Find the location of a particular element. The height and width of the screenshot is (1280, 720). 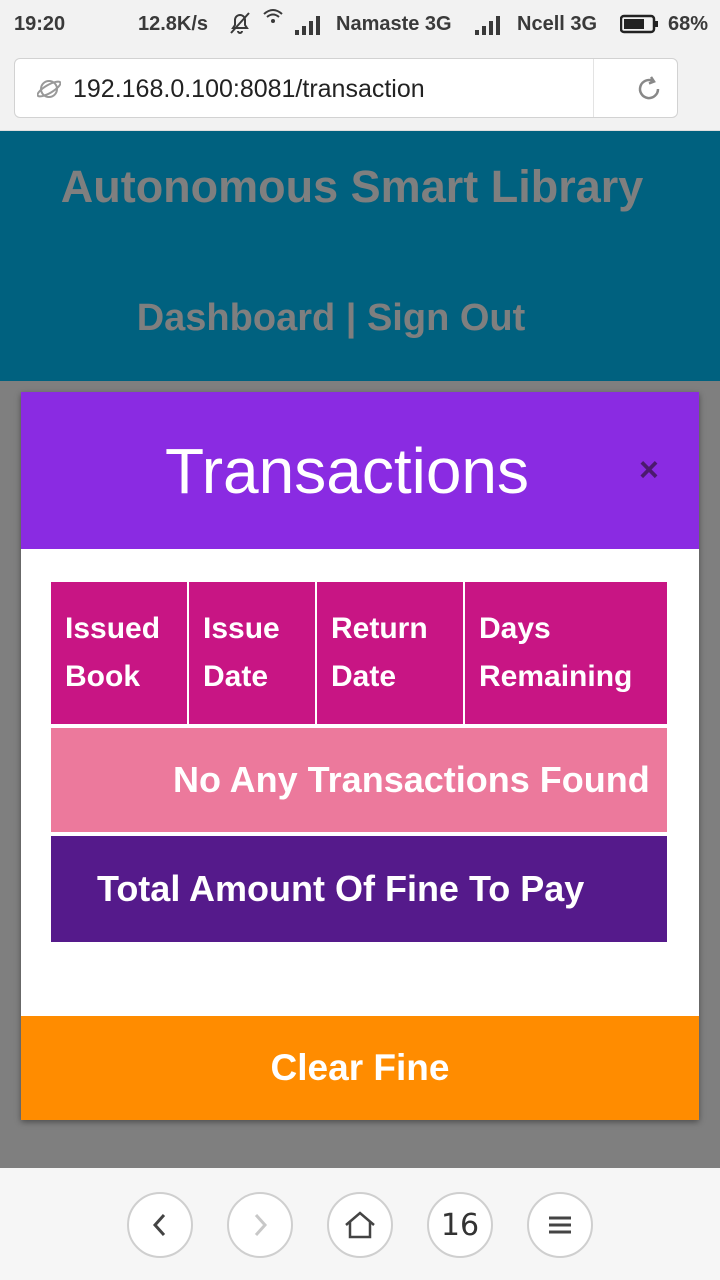

wifi-icon is located at coordinates (273, 20).